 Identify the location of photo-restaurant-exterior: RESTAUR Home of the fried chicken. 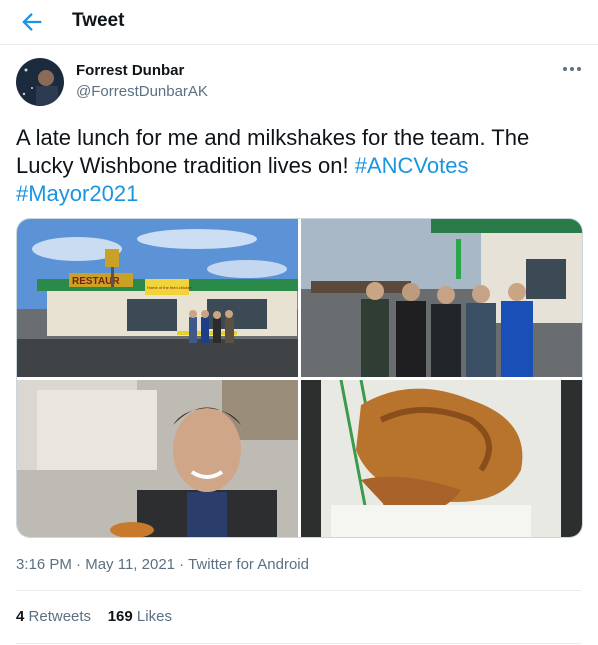
(157, 298).